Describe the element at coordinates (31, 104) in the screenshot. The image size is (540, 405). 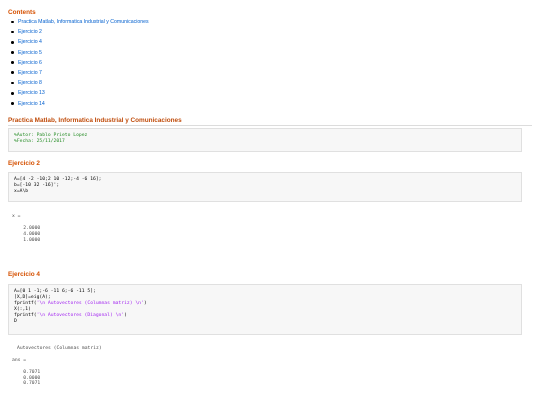
I see `toc-link-ejercicio-14: Ejercicio 14` at that location.